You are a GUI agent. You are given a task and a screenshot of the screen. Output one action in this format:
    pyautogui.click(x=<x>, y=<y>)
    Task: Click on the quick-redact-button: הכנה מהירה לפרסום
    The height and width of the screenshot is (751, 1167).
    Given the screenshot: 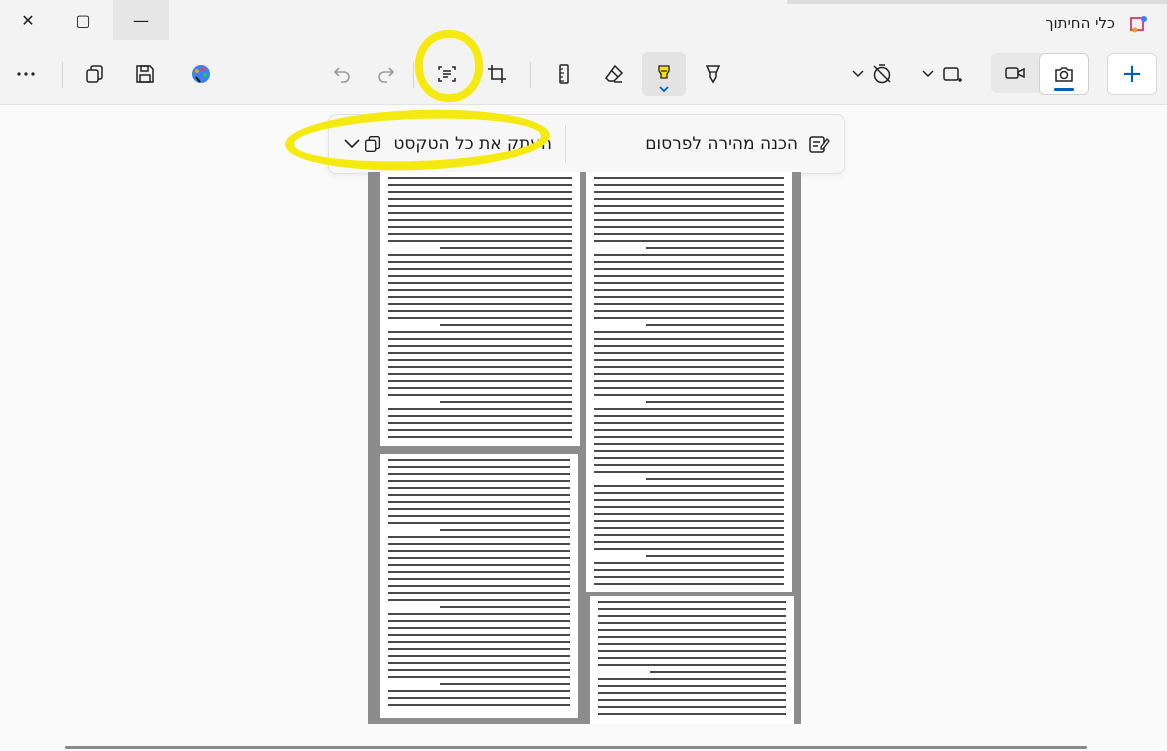 What is the action you would take?
    pyautogui.click(x=737, y=144)
    